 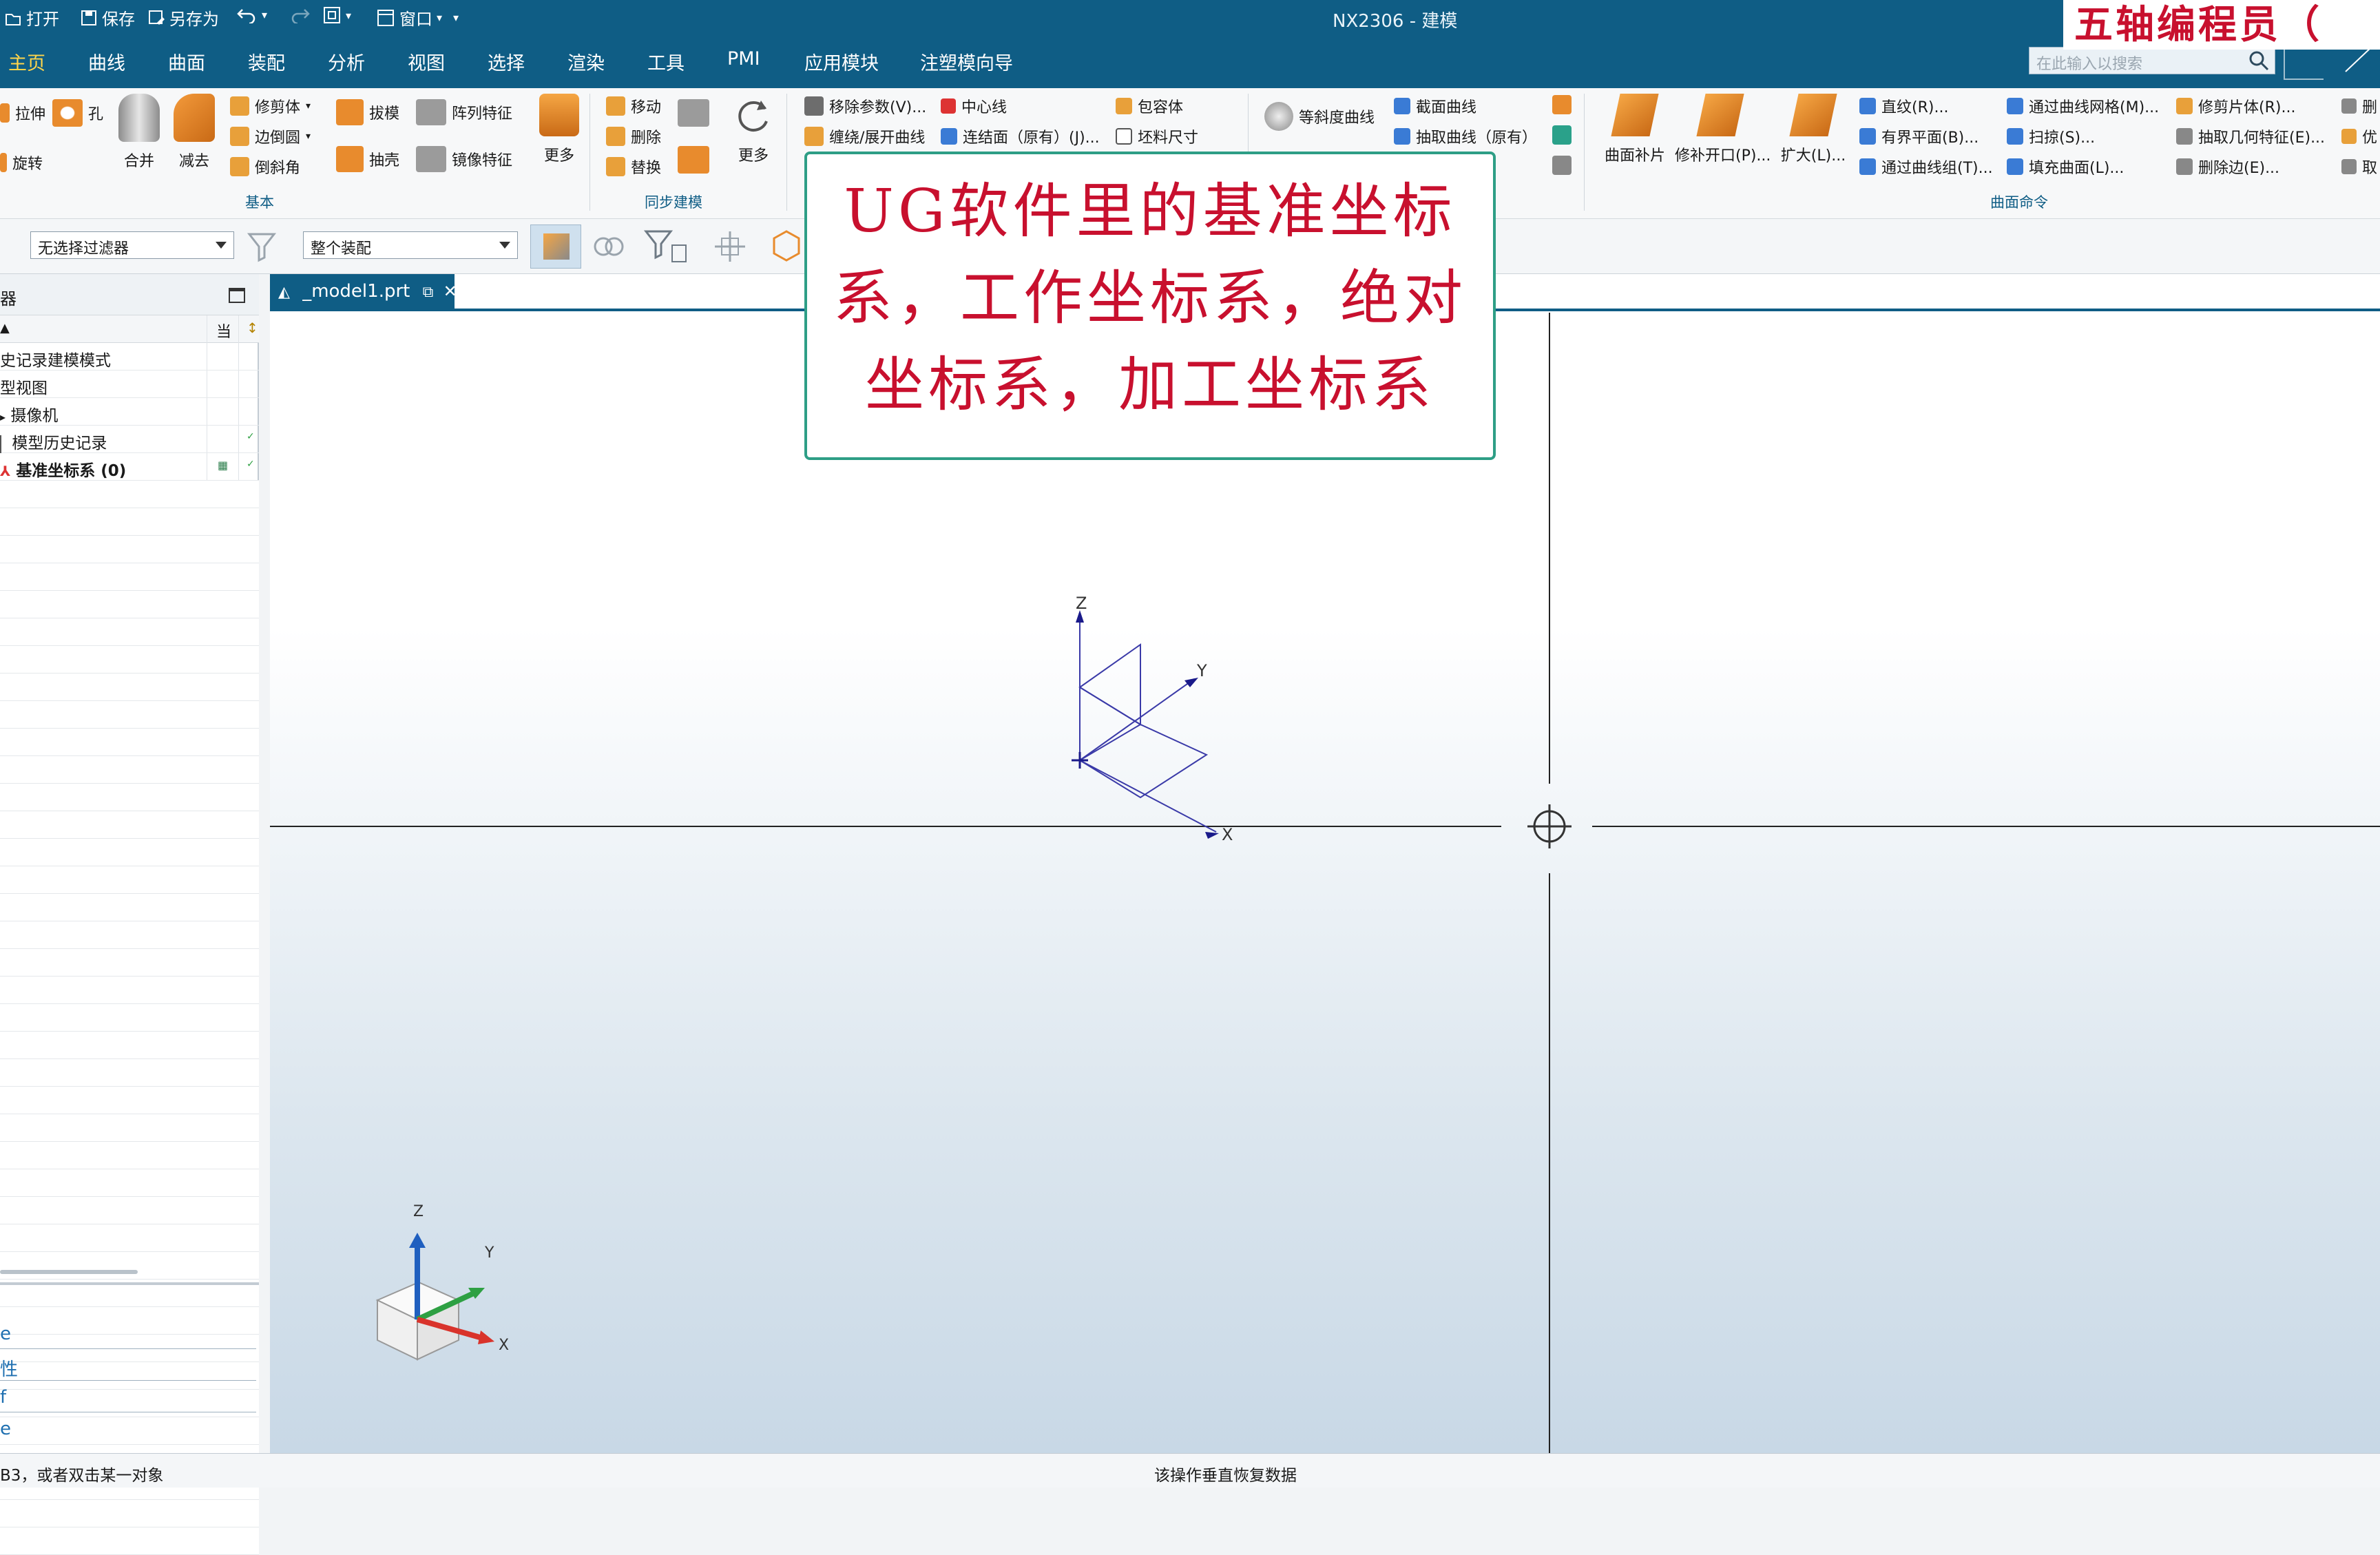 I want to click on pattern-feature-button: 阵列特征, so click(x=464, y=112).